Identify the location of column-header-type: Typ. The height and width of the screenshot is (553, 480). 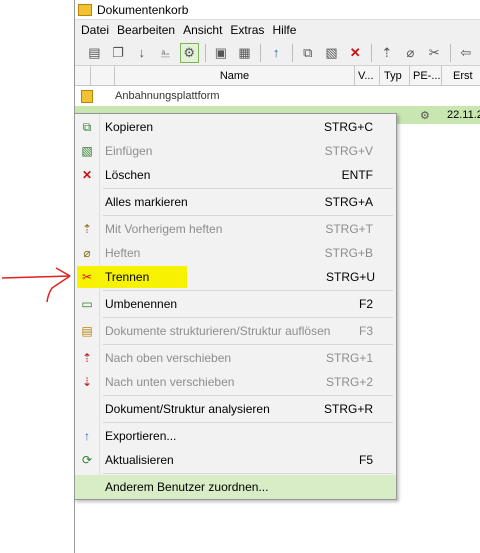
(395, 75).